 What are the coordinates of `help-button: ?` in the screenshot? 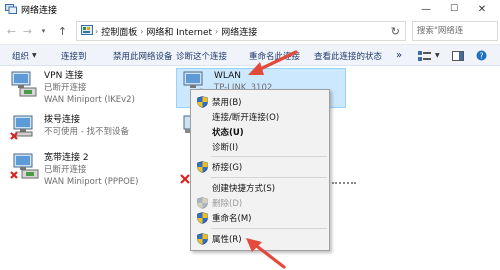 It's located at (481, 55).